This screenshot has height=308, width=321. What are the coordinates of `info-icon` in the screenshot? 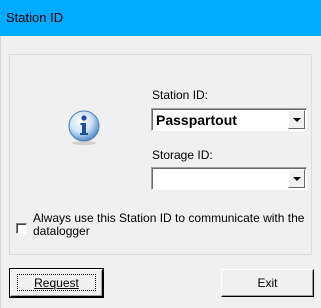 It's located at (84, 127).